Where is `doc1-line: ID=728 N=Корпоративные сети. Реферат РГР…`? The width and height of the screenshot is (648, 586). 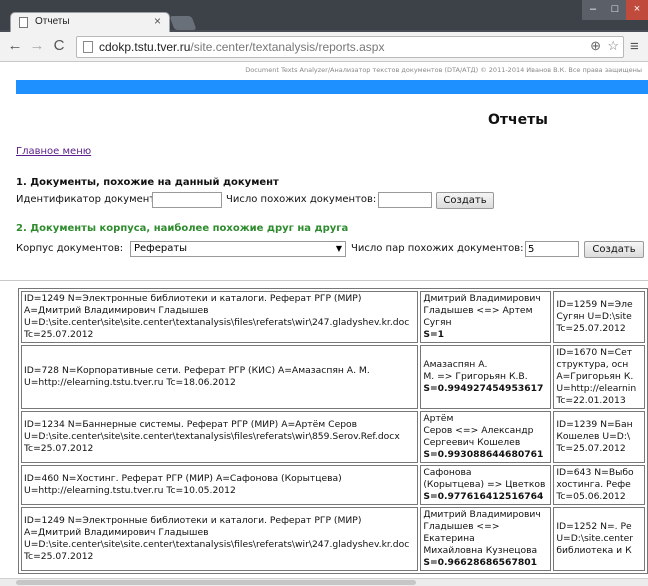 doc1-line: ID=728 N=Корпоративные сети. Реферат РГР… is located at coordinates (197, 370).